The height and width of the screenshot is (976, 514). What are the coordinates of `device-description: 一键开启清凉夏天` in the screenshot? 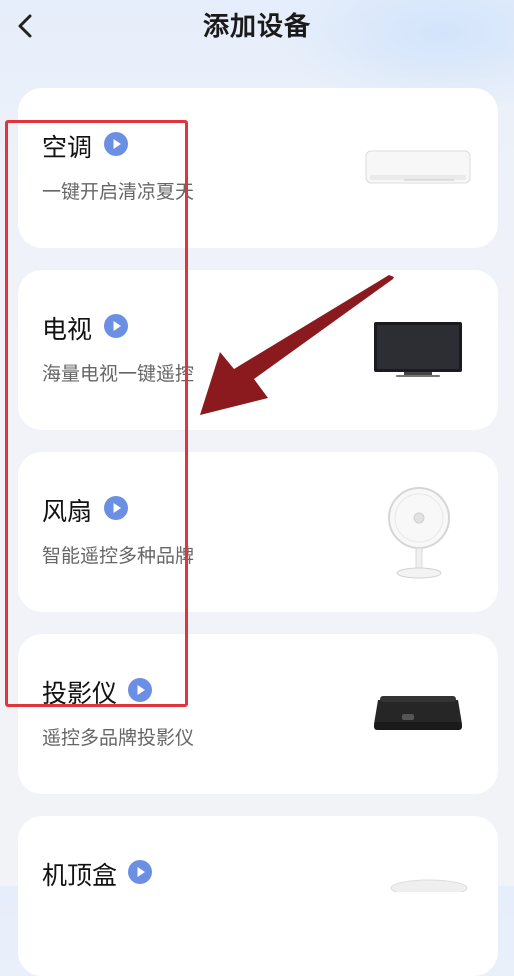 It's located at (118, 192).